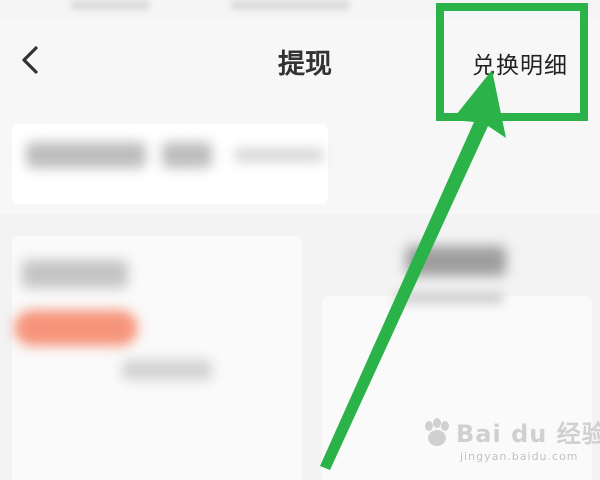 This screenshot has height=480, width=600. Describe the element at coordinates (520, 63) in the screenshot. I see `exchange-details-link: 兑换明细` at that location.